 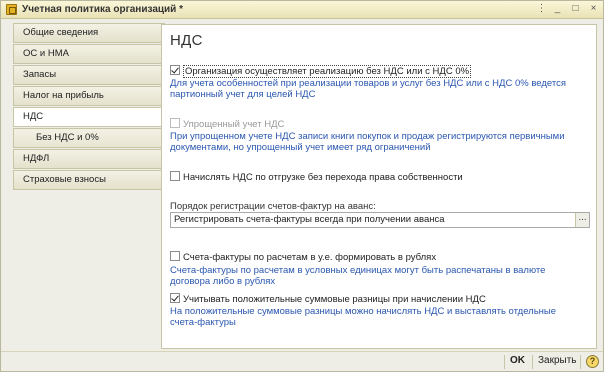 I want to click on sidebar-item-general: Общие сведения, so click(x=89, y=33).